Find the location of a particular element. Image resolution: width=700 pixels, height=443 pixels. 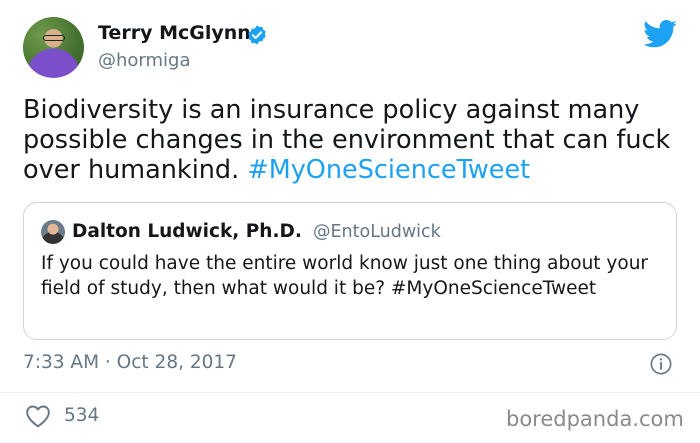

twitter-bird-icon is located at coordinates (660, 34).